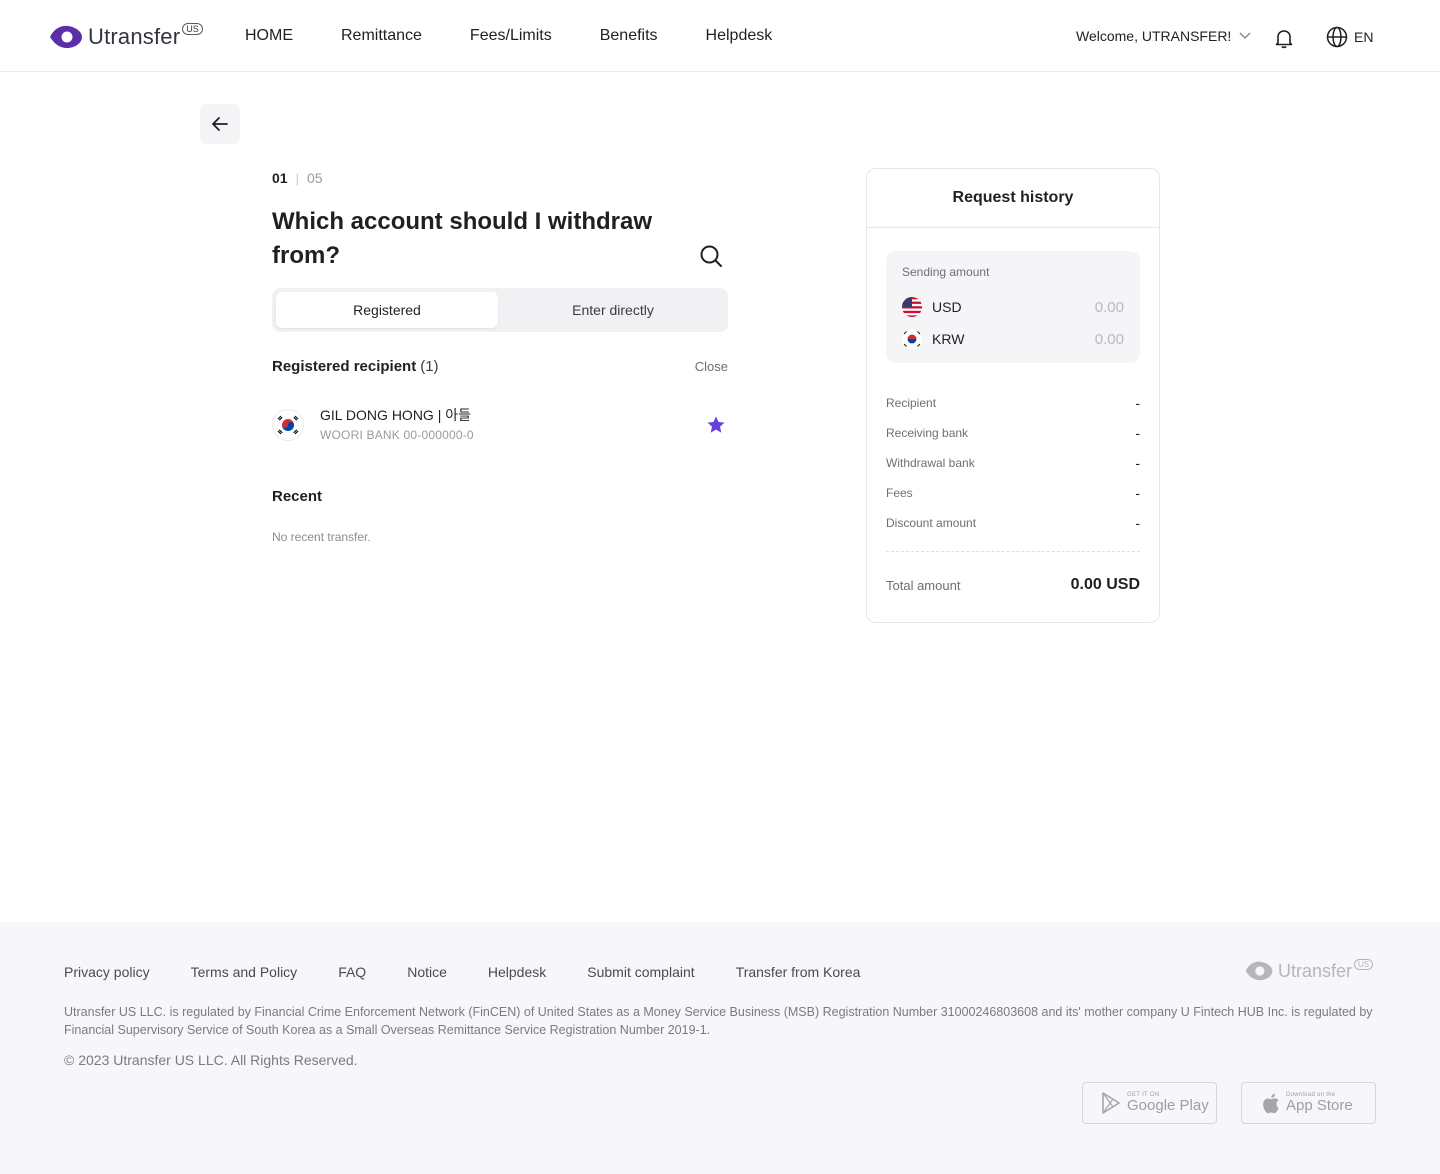 This screenshot has width=1440, height=1174. I want to click on usd-amount: 0.00, so click(1109, 307).